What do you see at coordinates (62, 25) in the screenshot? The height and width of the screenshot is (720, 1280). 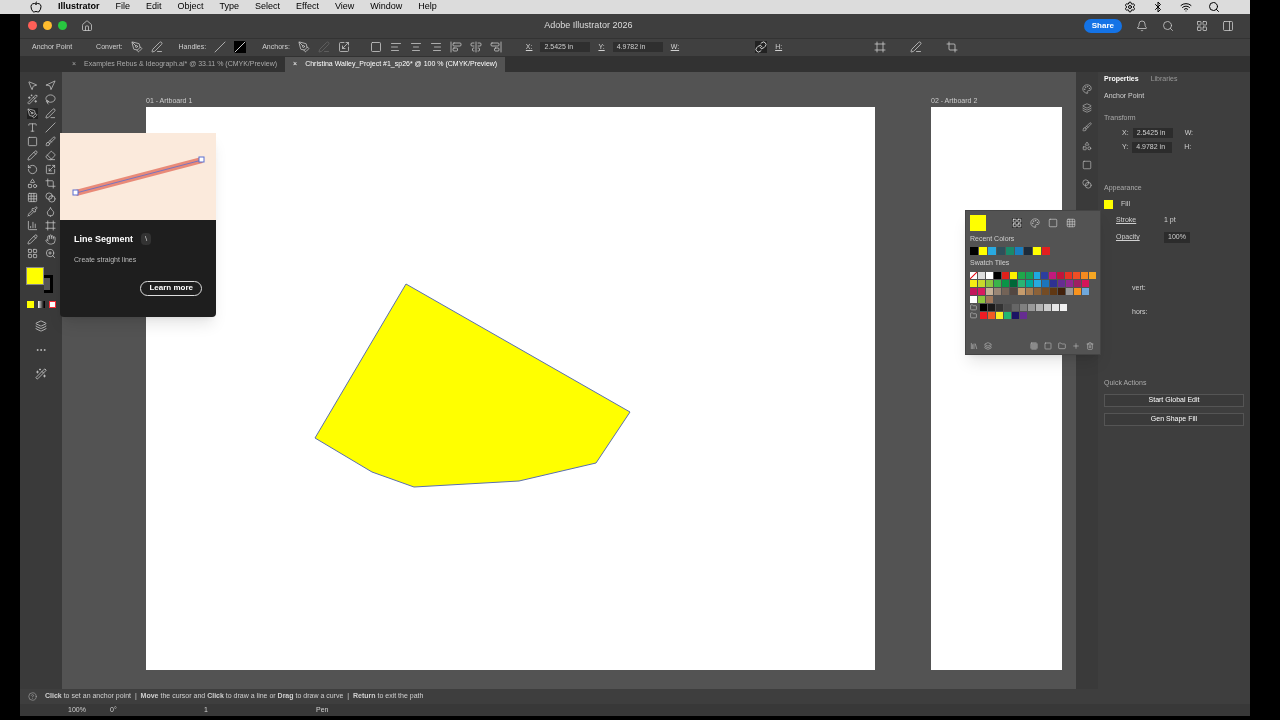 I see `zoom-button` at bounding box center [62, 25].